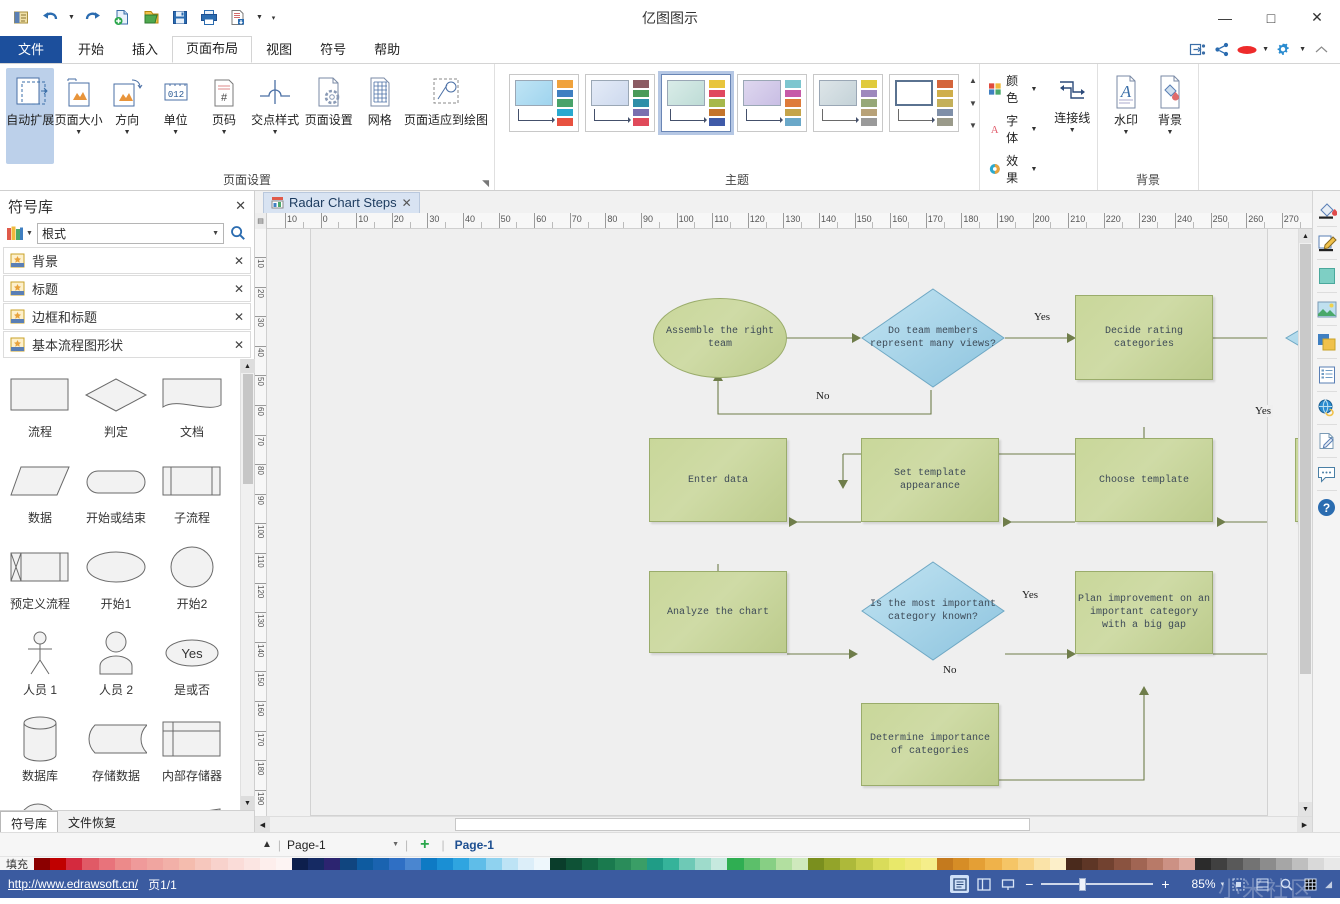 The image size is (1340, 904). Describe the element at coordinates (78, 103) in the screenshot. I see `page-size-button: 页面大小 ▼` at that location.